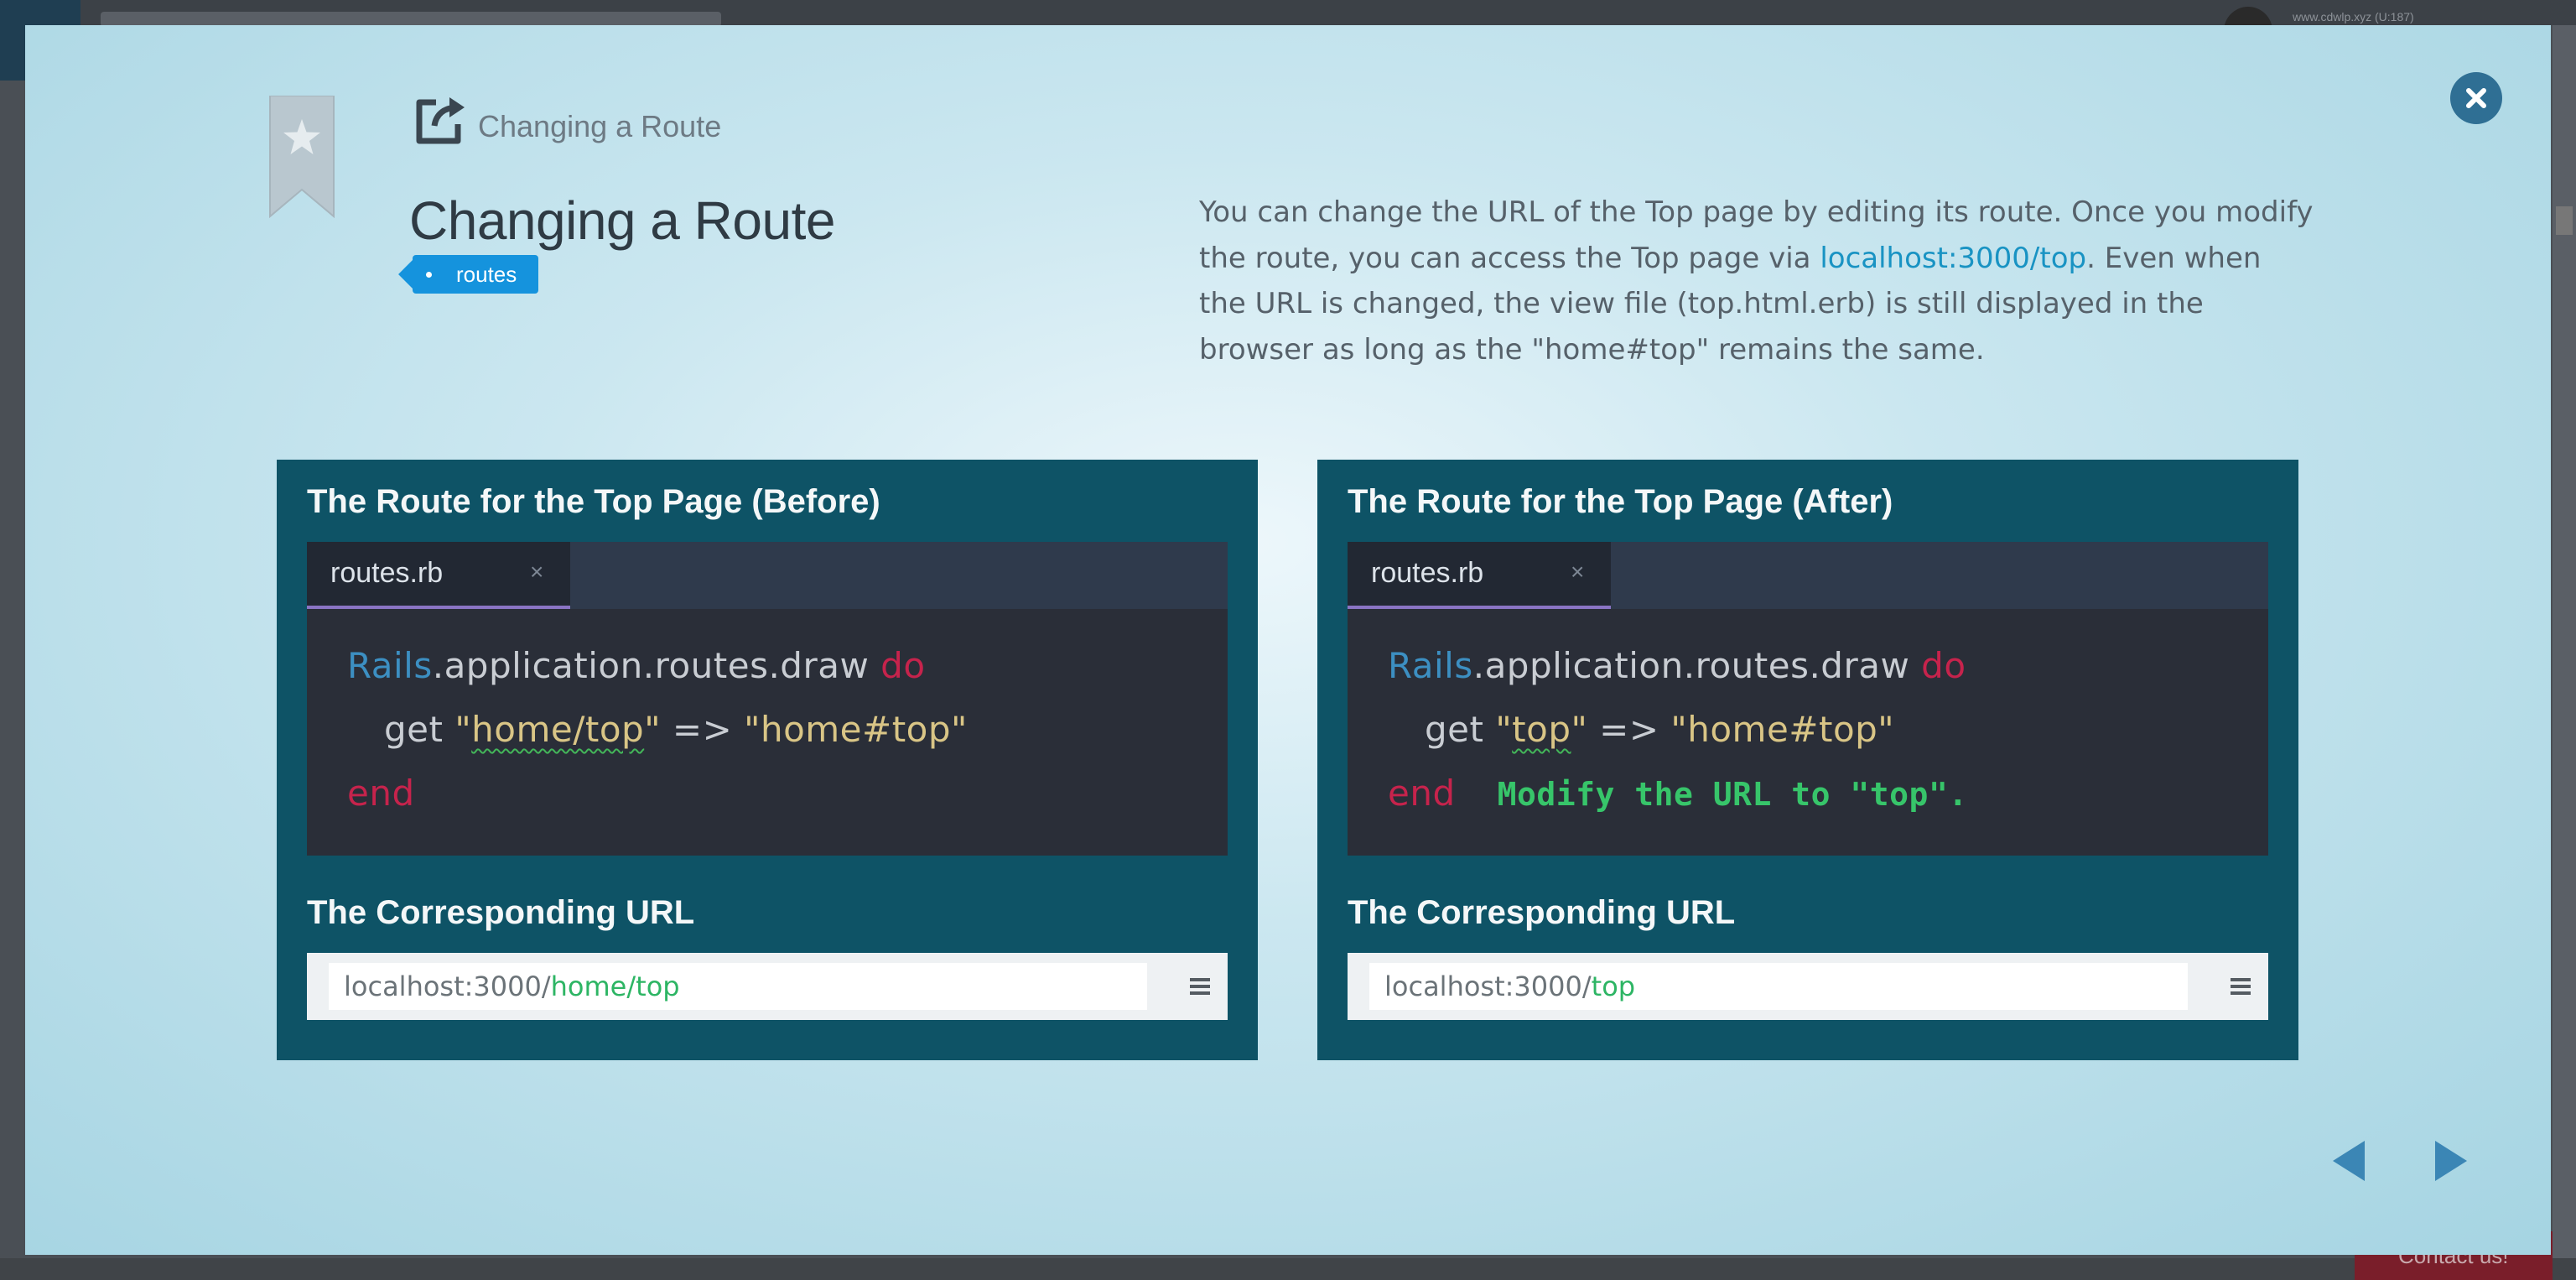 Image resolution: width=2576 pixels, height=1280 pixels. Describe the element at coordinates (440, 120) in the screenshot. I see `external-link-icon` at that location.